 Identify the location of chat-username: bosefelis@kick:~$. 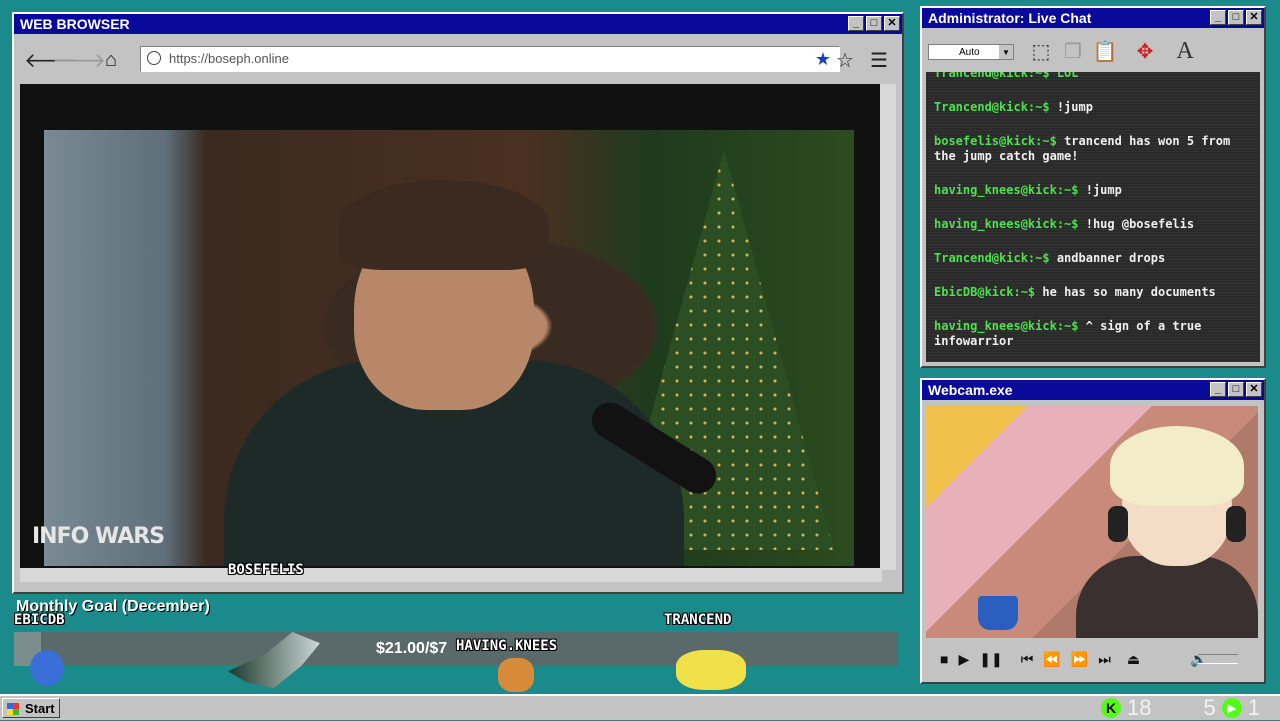
(995, 141).